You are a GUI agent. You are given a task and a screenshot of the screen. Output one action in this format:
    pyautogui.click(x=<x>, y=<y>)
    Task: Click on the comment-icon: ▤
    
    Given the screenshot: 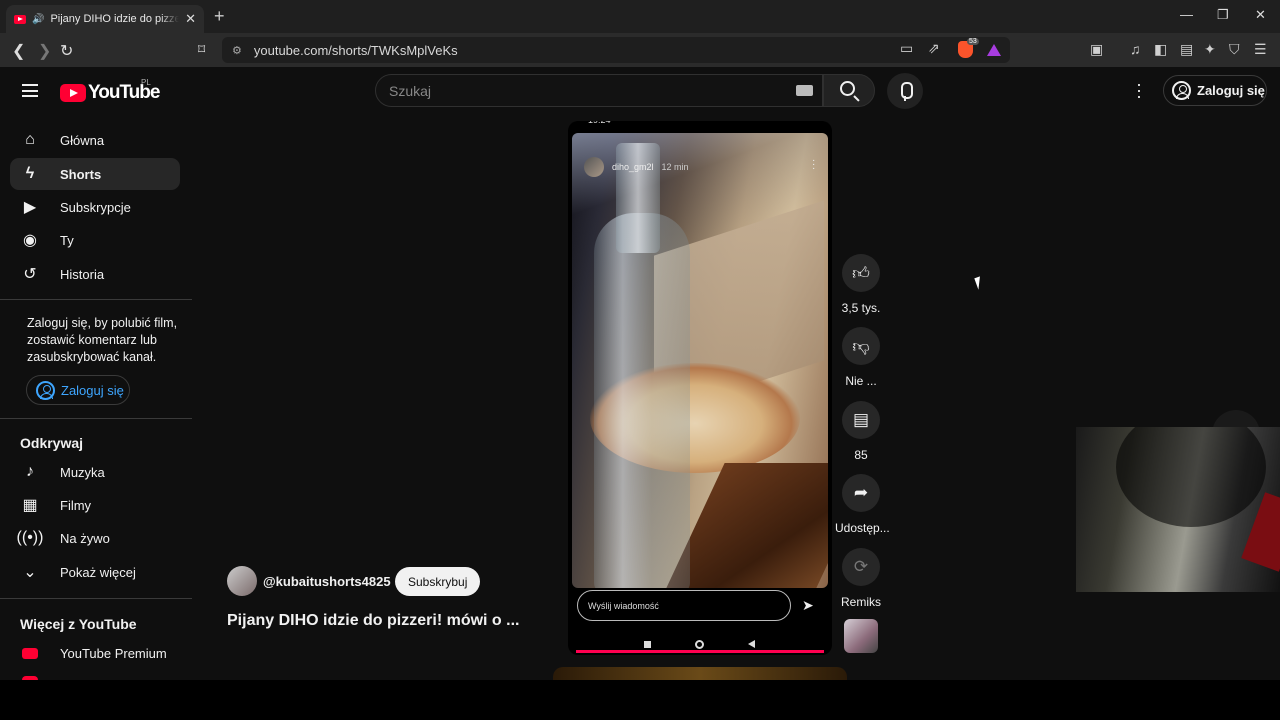 What is the action you would take?
    pyautogui.click(x=861, y=420)
    